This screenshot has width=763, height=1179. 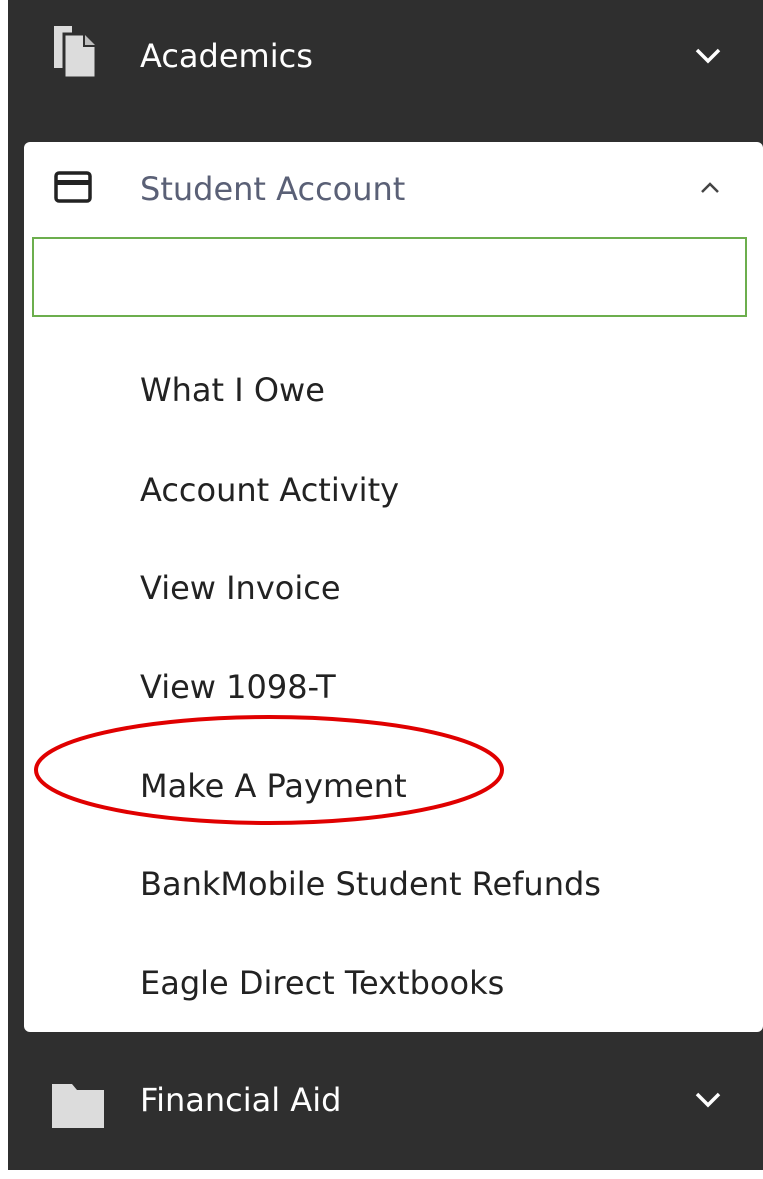 I want to click on menu-item-view-invoice: View Invoice, so click(x=240, y=588).